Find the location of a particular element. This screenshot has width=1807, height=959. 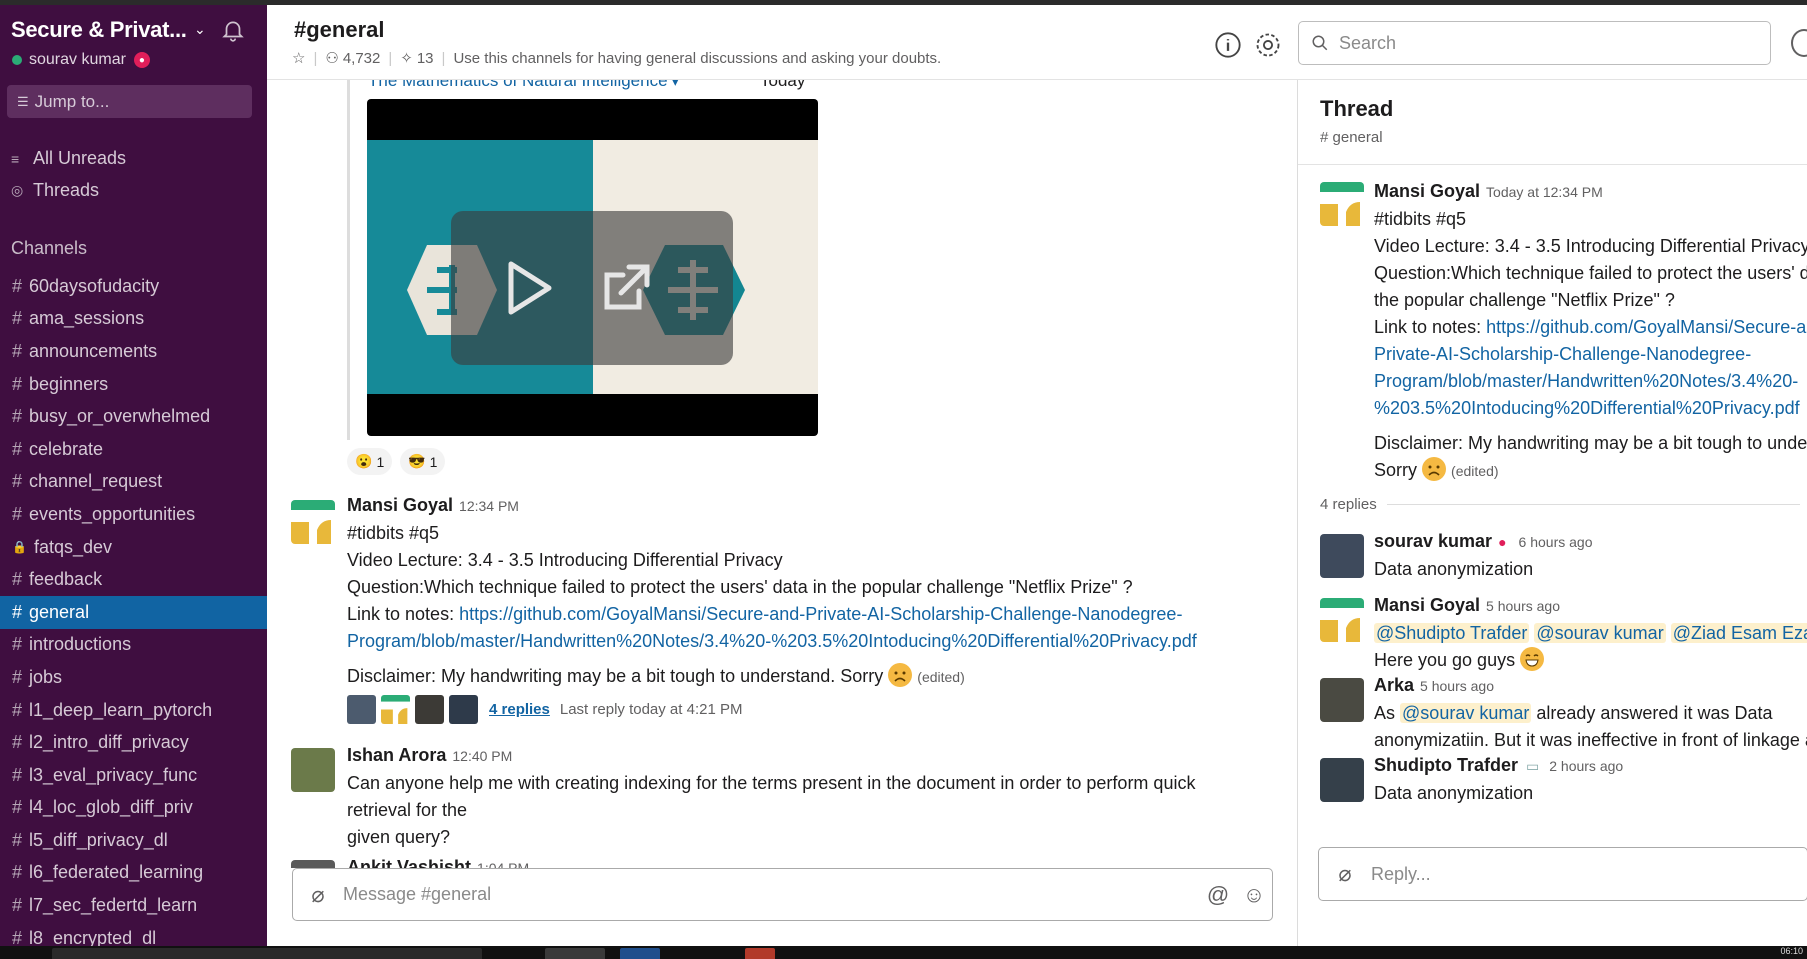

sidebar-channel-item: # jobs is located at coordinates (133, 677).